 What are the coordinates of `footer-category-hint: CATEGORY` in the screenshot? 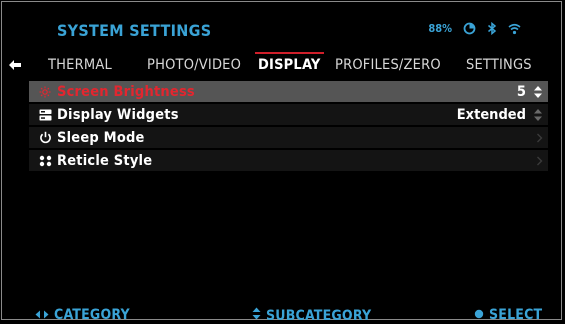 It's located at (82, 315).